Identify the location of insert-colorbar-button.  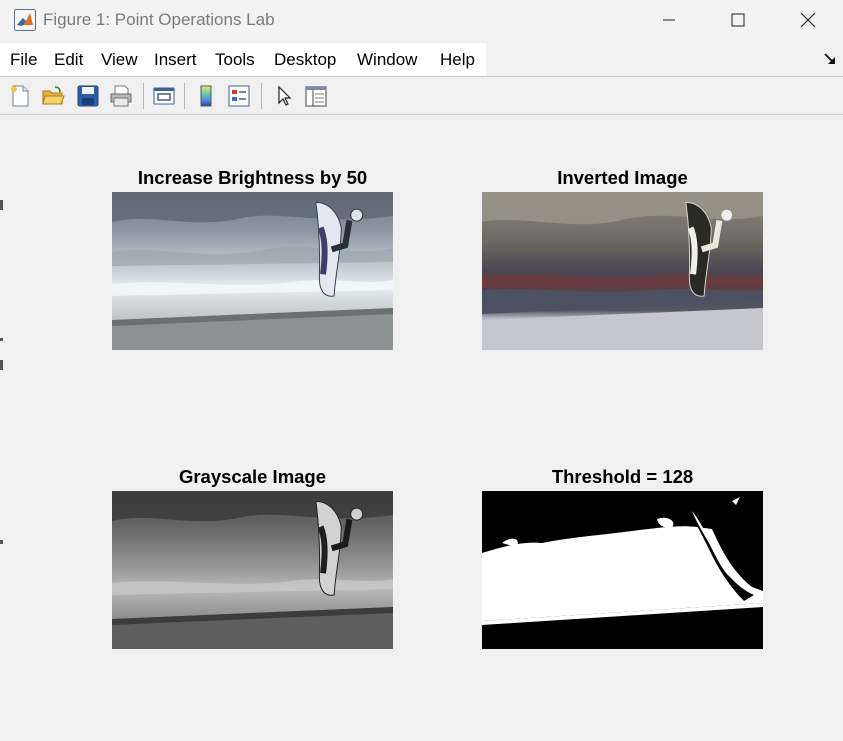
(206, 96).